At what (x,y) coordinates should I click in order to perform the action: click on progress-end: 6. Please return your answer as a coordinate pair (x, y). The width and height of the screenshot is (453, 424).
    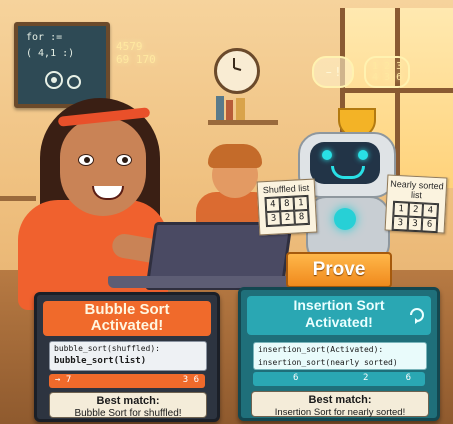
    Looking at the image, I should click on (408, 378).